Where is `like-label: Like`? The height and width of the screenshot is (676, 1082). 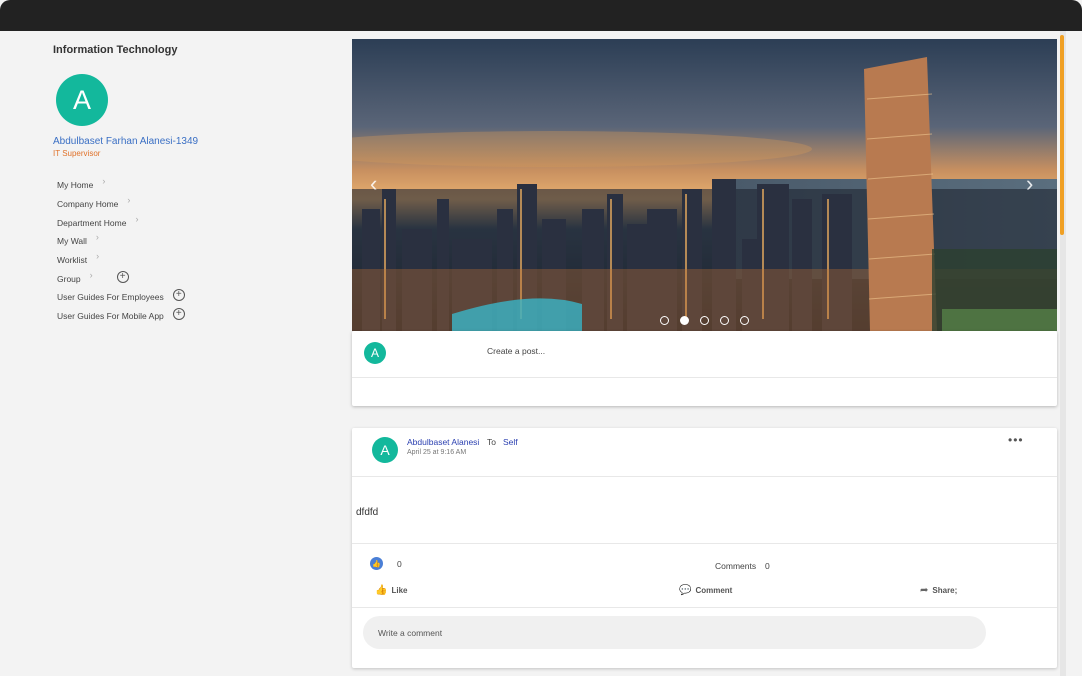
like-label: Like is located at coordinates (399, 590).